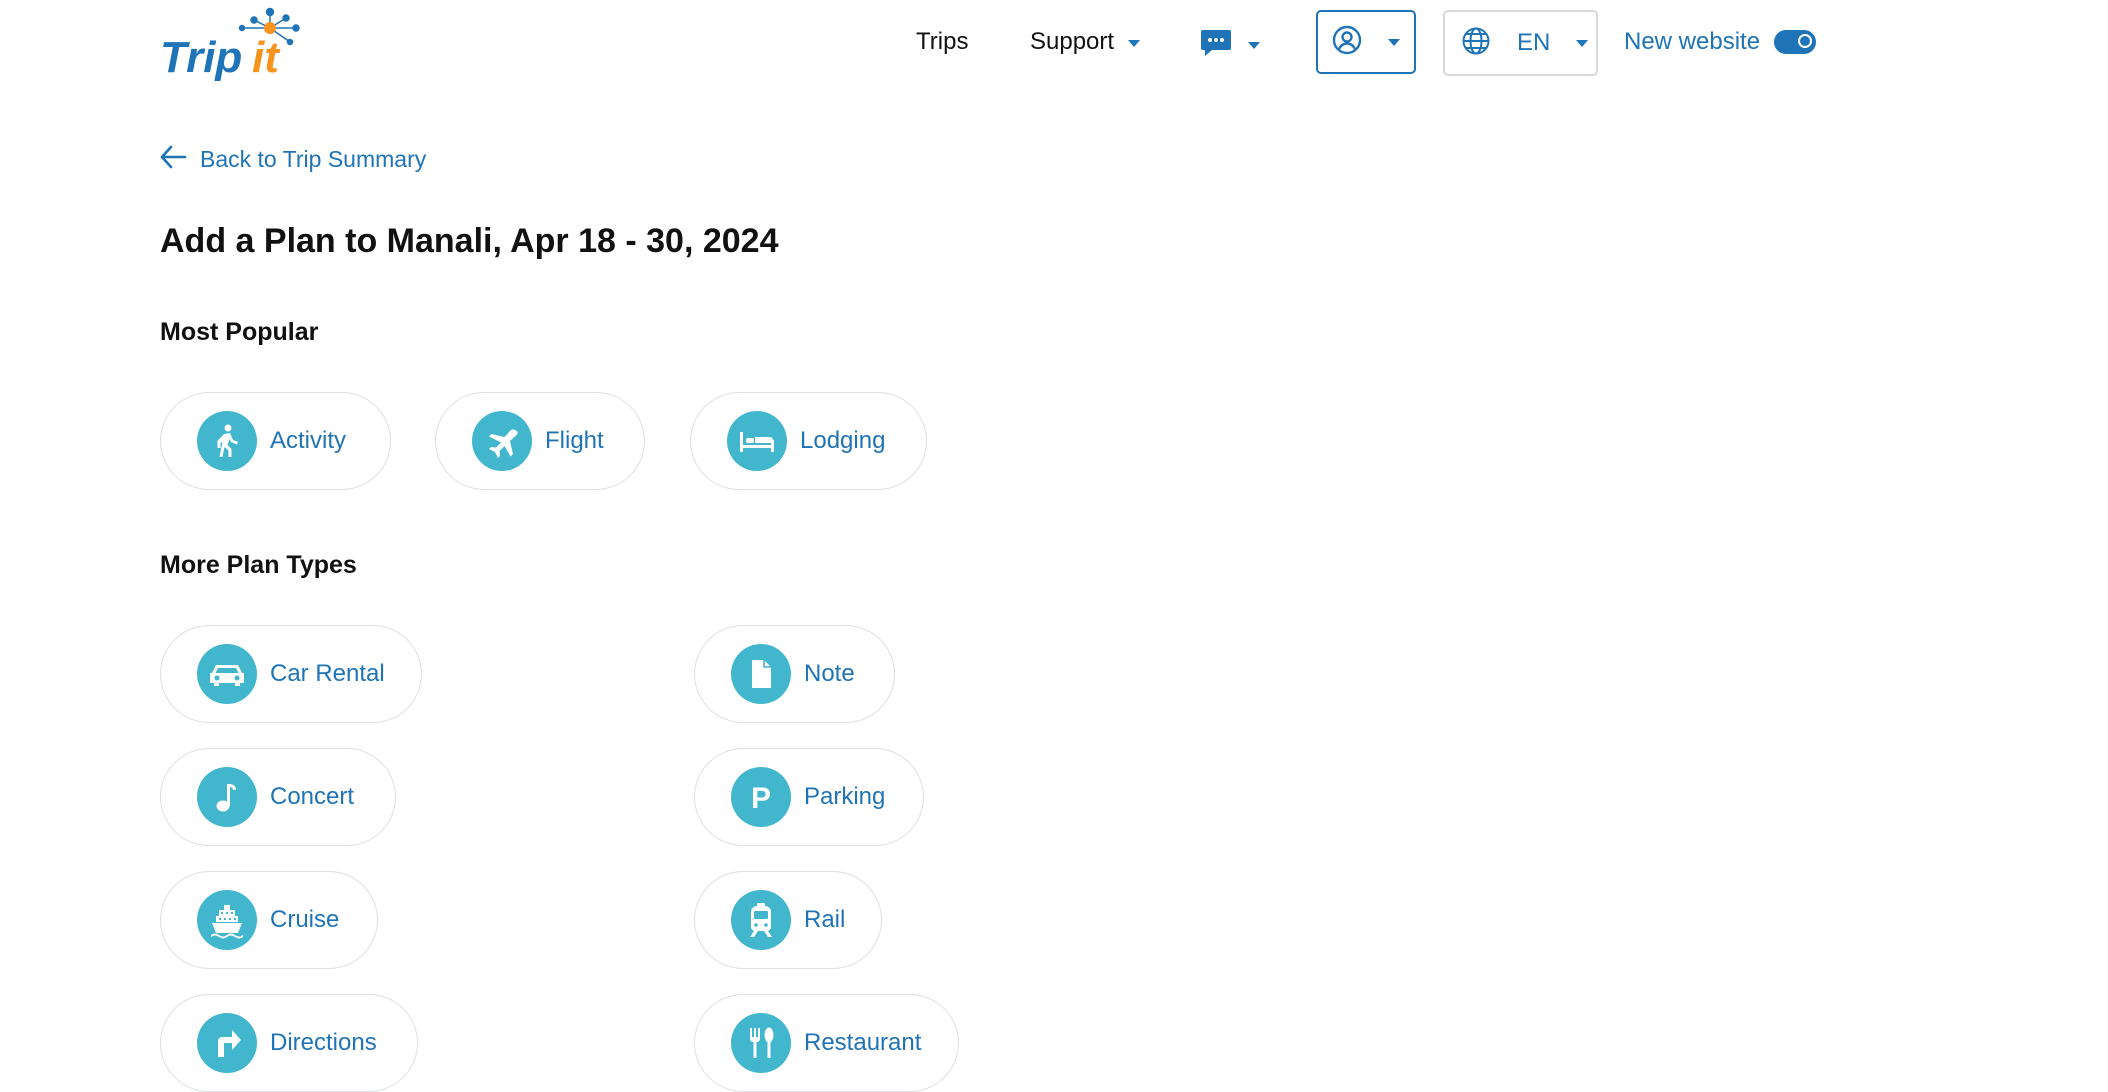 This screenshot has height=1092, width=2108. I want to click on plan-type-flight: Flight, so click(540, 441).